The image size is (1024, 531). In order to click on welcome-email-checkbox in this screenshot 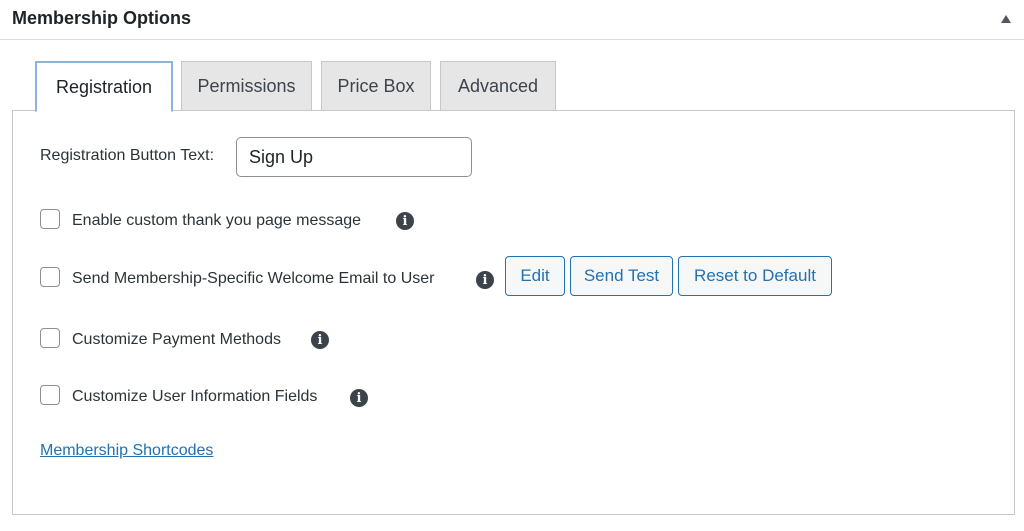, I will do `click(50, 277)`.